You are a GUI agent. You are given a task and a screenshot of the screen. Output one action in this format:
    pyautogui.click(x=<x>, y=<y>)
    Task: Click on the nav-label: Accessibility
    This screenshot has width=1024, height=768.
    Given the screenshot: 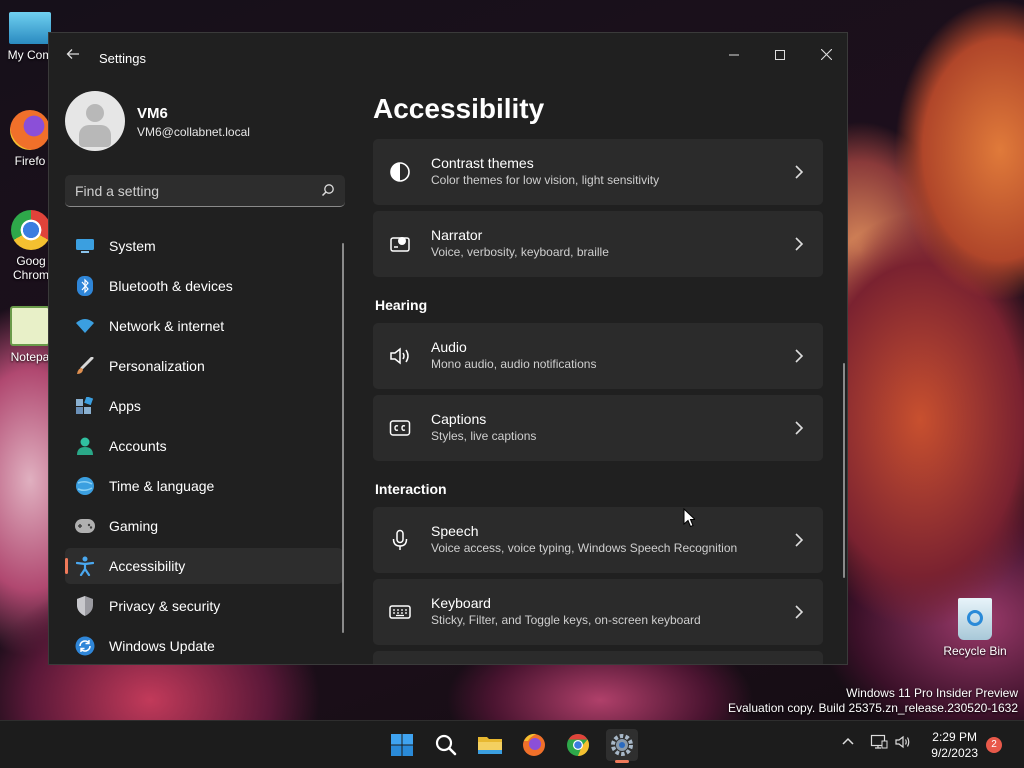 What is the action you would take?
    pyautogui.click(x=147, y=566)
    